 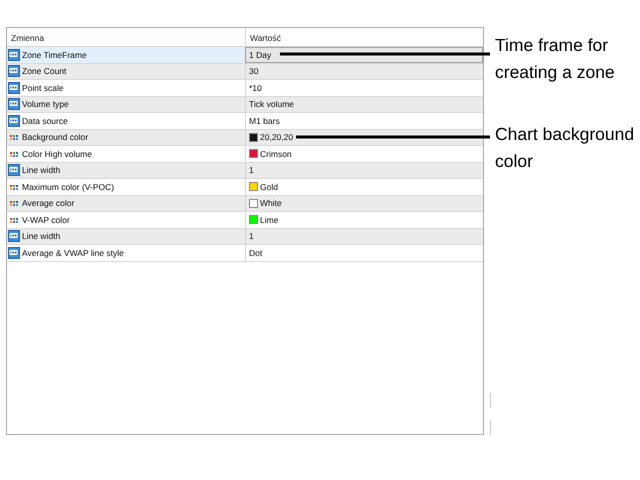 I want to click on annotation-text: Chart background color, so click(x=565, y=147).